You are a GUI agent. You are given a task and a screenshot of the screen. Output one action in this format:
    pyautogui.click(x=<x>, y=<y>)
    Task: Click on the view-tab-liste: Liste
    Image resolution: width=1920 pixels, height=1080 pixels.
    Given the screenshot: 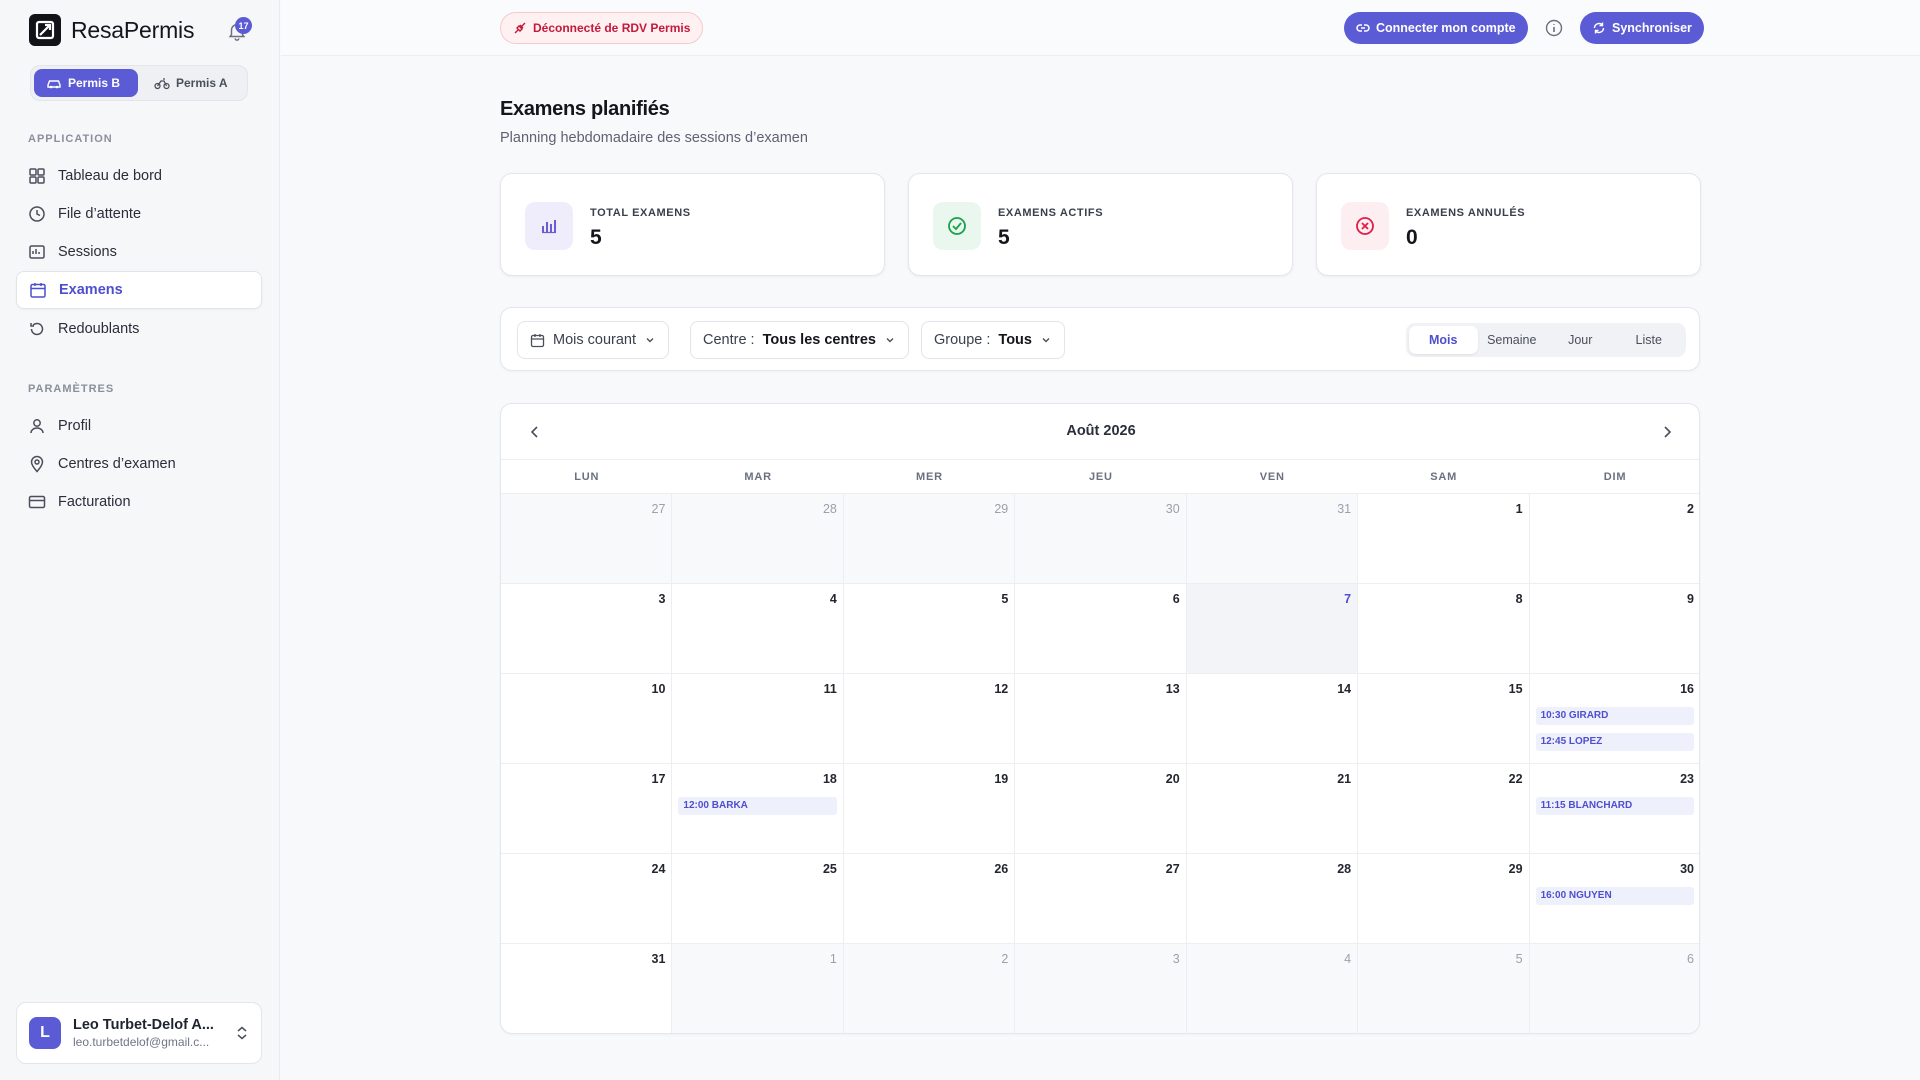 What is the action you would take?
    pyautogui.click(x=1649, y=340)
    